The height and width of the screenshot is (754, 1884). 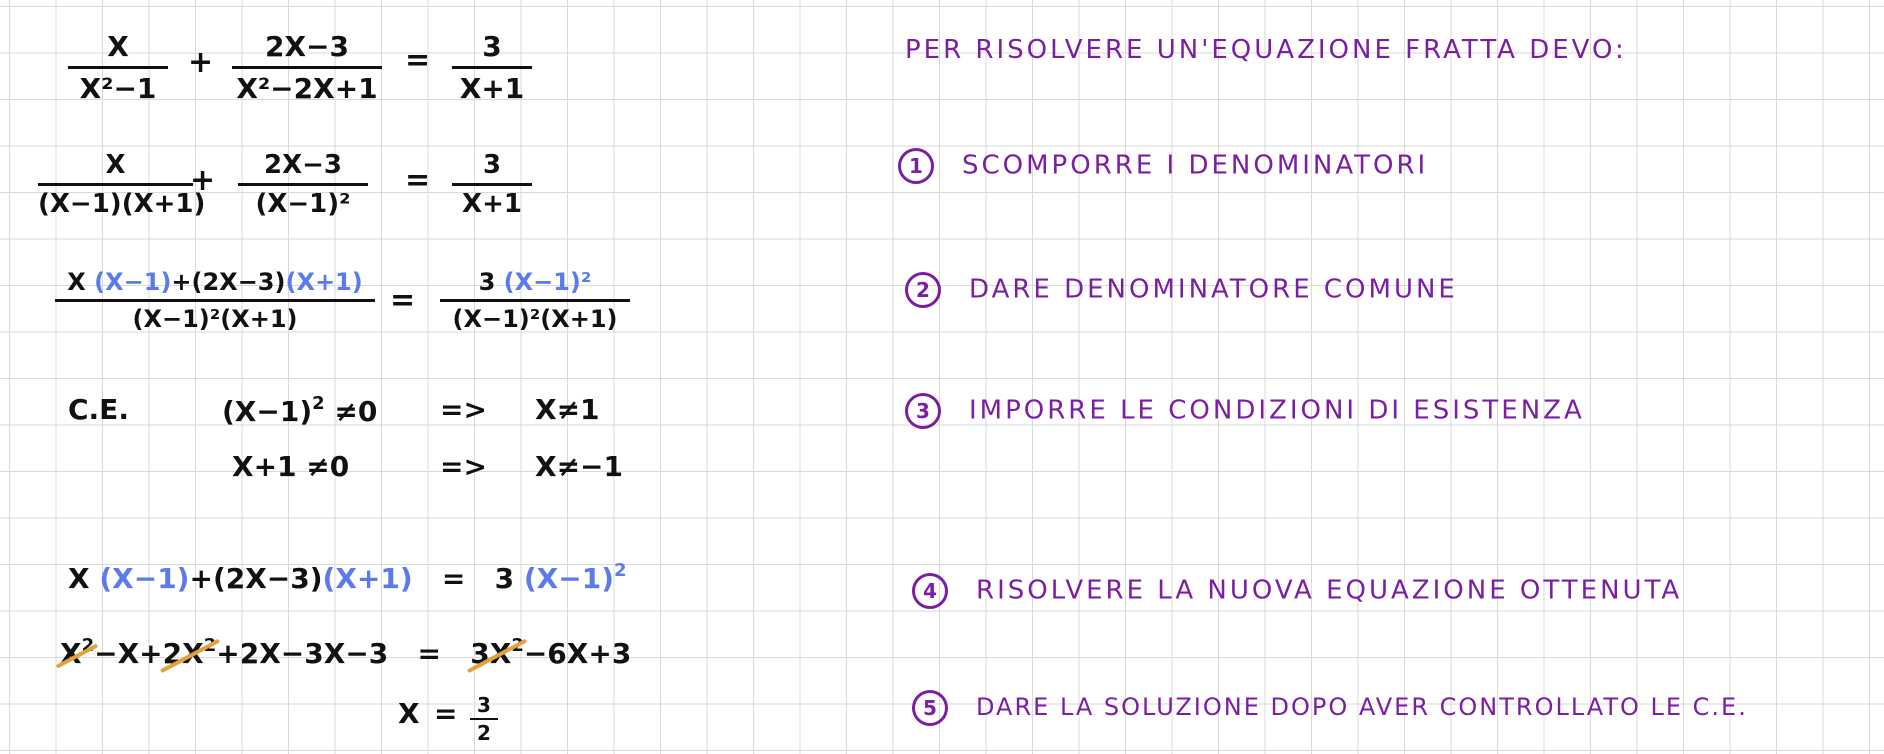 What do you see at coordinates (267, 411) in the screenshot?
I see `condition-lhs: (X−1)` at bounding box center [267, 411].